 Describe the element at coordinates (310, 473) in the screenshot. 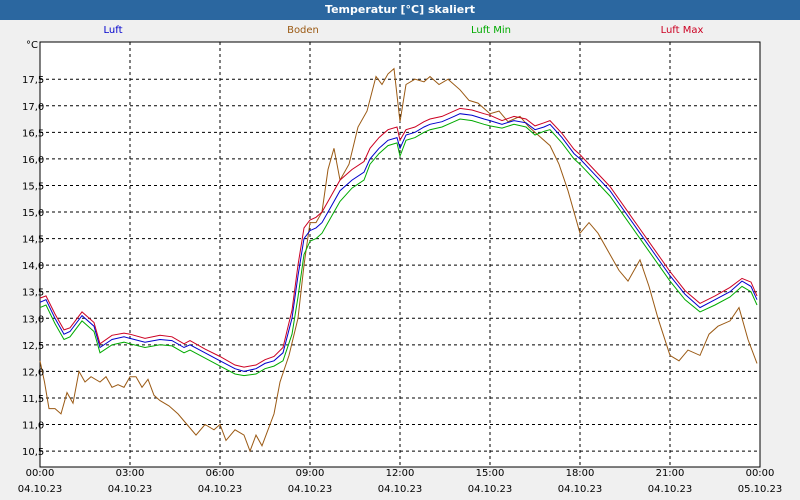

I see `x-tick-time: 09:00` at that location.